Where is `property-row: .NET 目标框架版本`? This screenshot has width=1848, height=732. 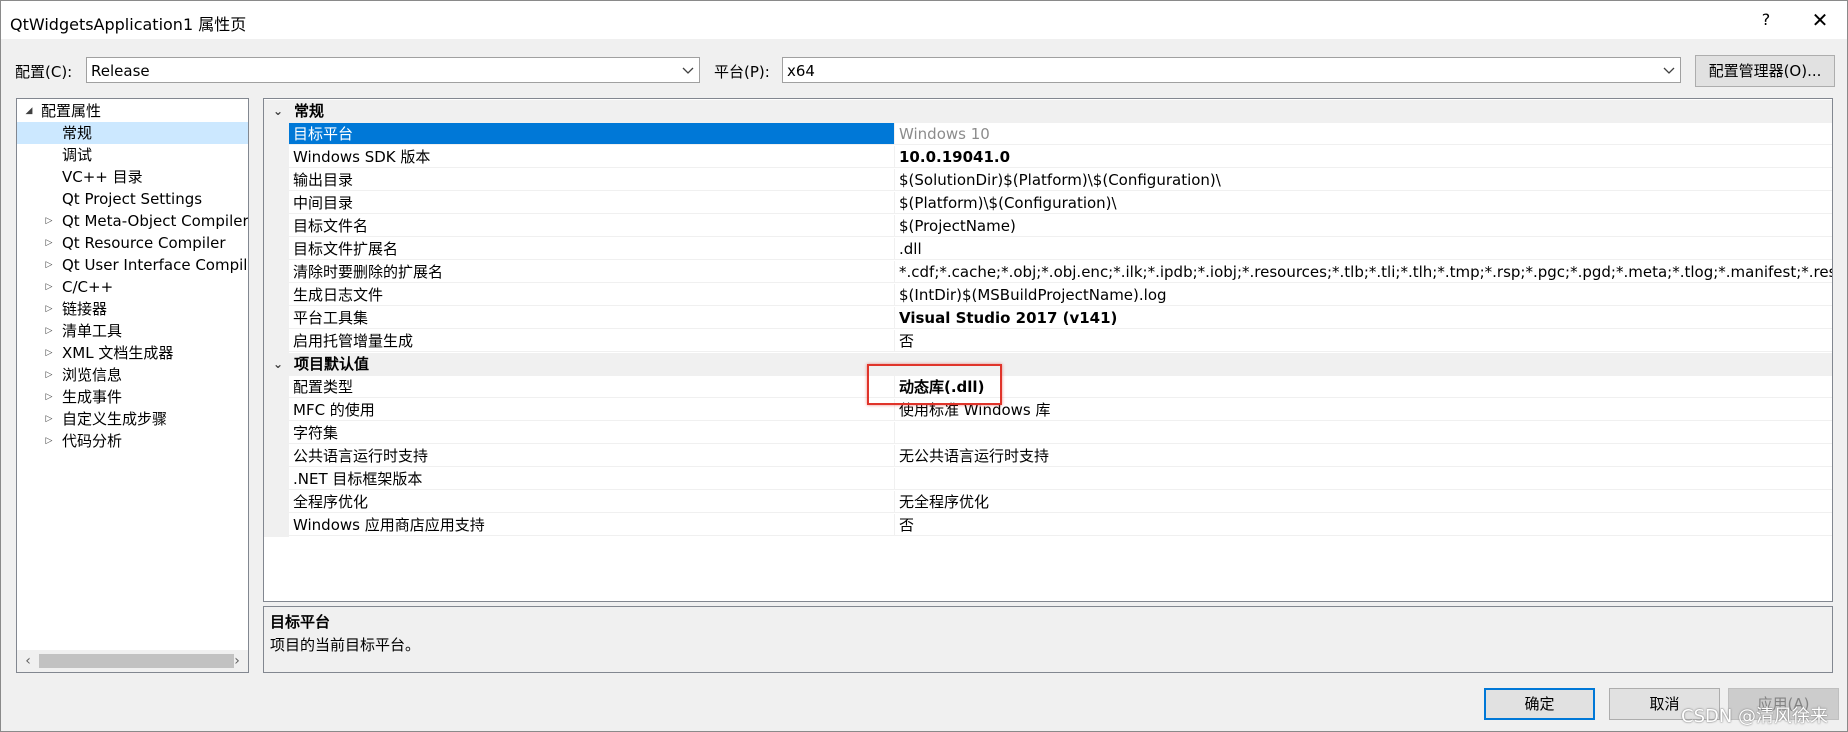
property-row: .NET 目标框架版本 is located at coordinates (1048, 479).